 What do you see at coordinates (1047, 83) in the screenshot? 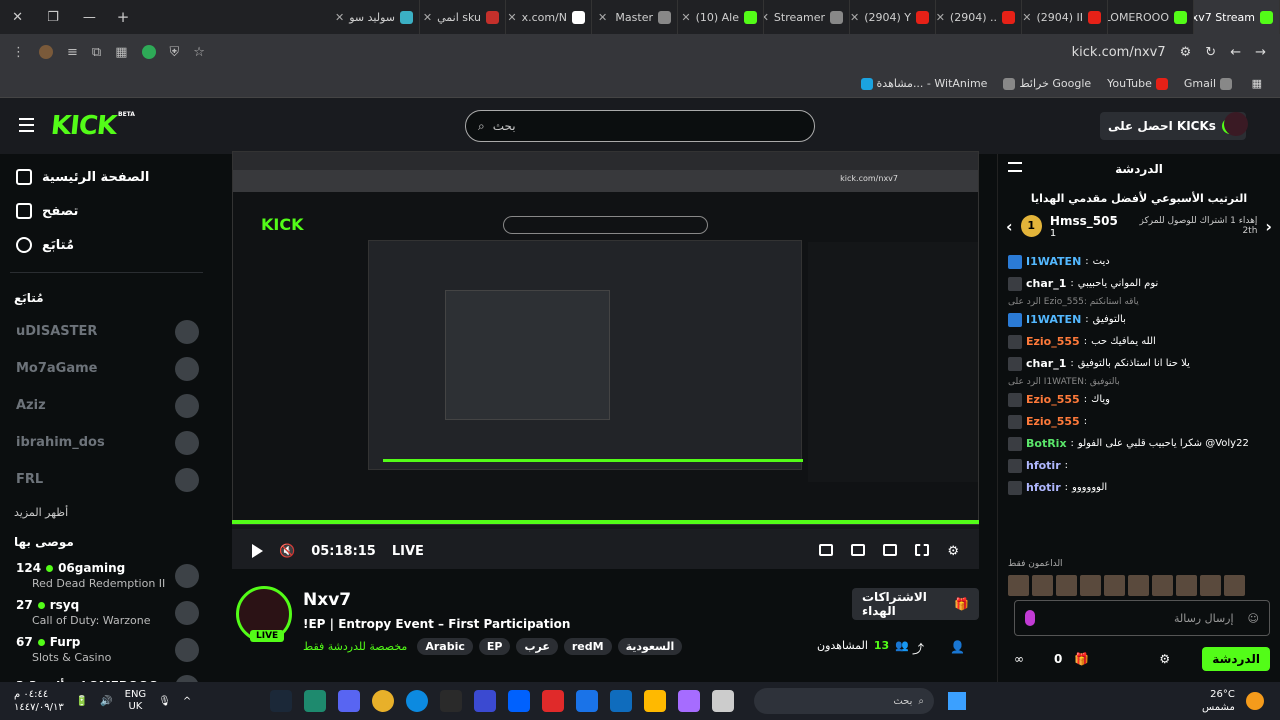
I see `bookmark-maps: خرائط Google` at bounding box center [1047, 83].